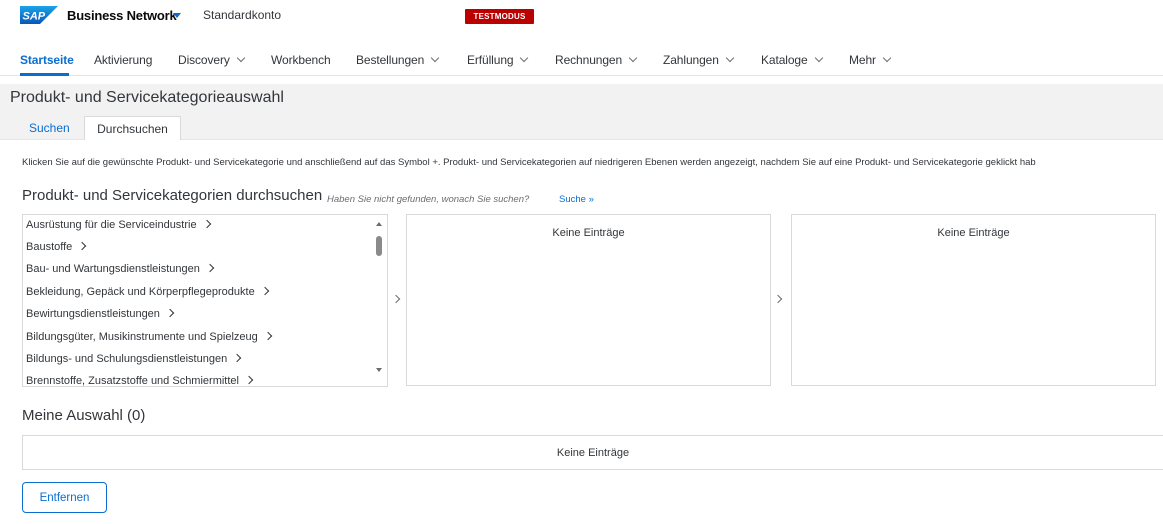  I want to click on remove-button: Entfernen, so click(64, 497).